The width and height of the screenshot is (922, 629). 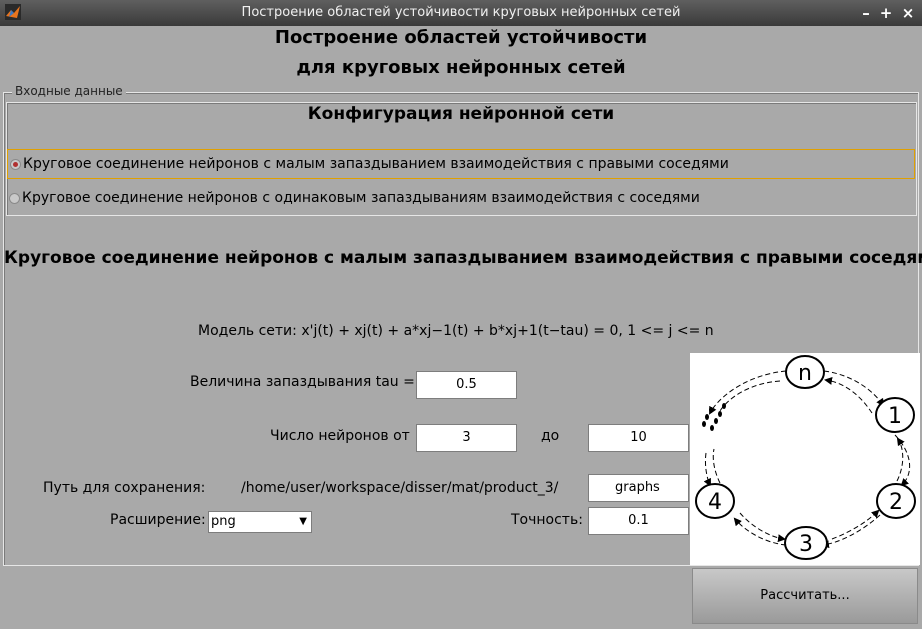 I want to click on radio-button-on, so click(x=15, y=164).